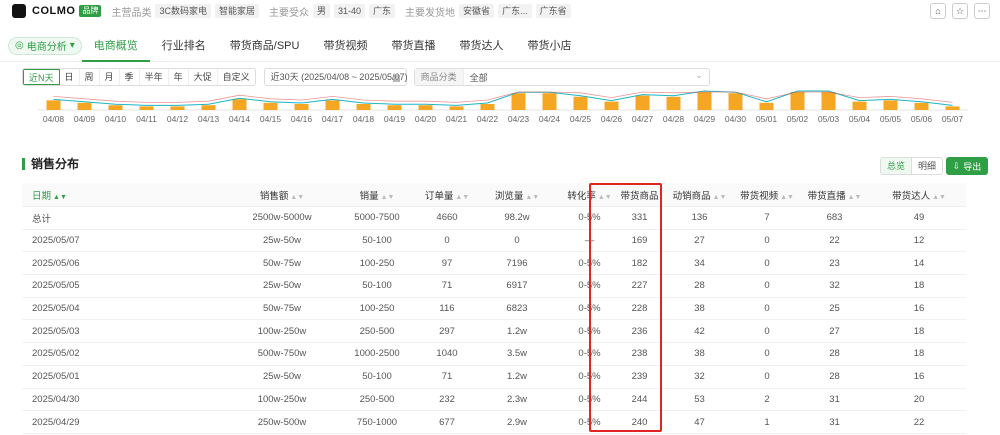 The width and height of the screenshot is (1000, 435). I want to click on period-year: 年, so click(179, 77).